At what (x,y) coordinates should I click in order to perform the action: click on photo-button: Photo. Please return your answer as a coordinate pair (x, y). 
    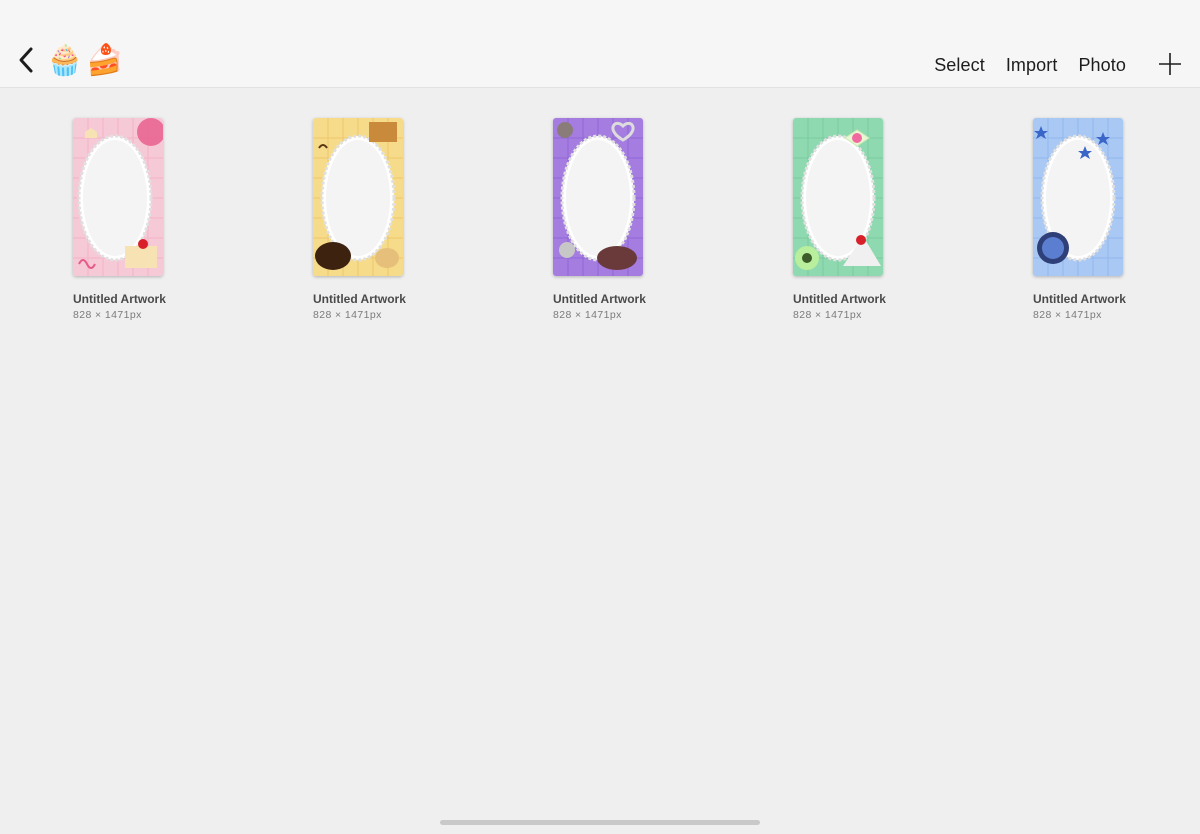
    Looking at the image, I should click on (1102, 65).